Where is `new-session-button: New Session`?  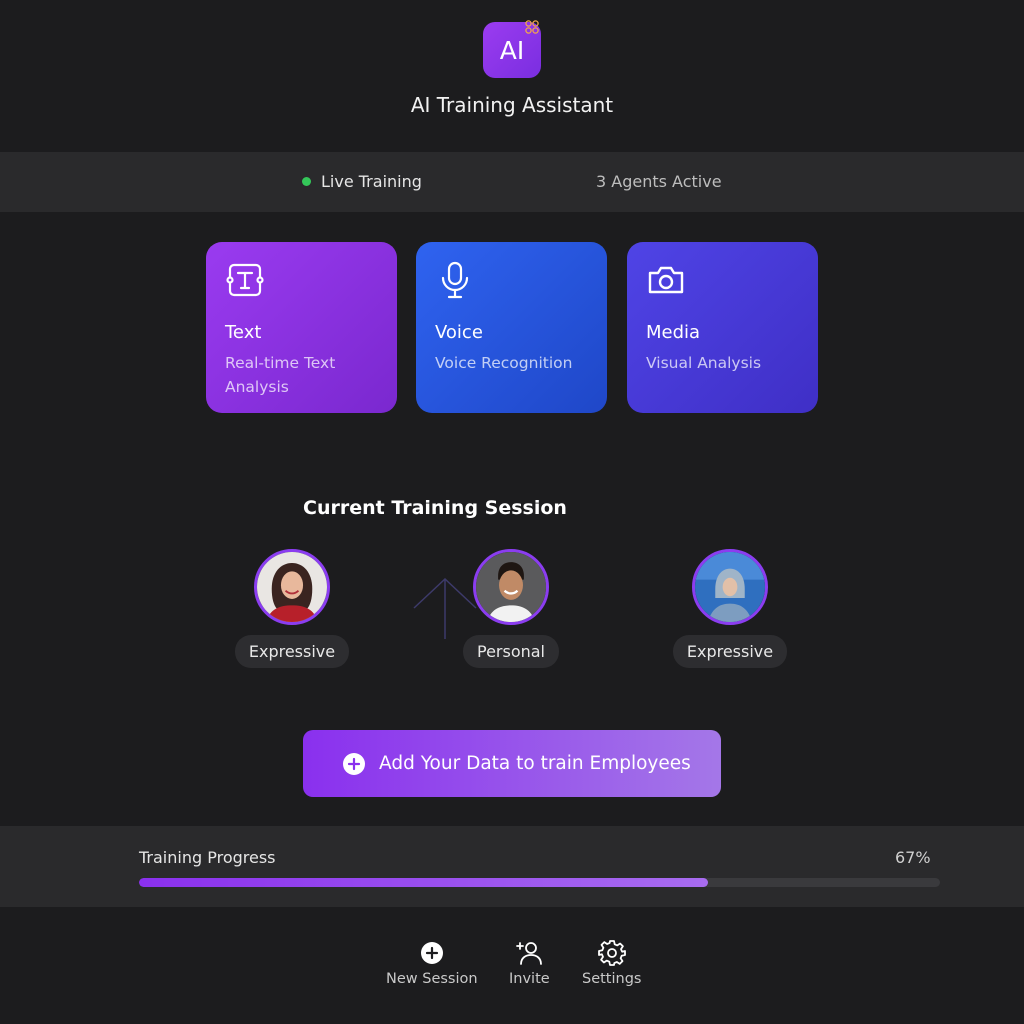
new-session-button: New Session is located at coordinates (432, 963).